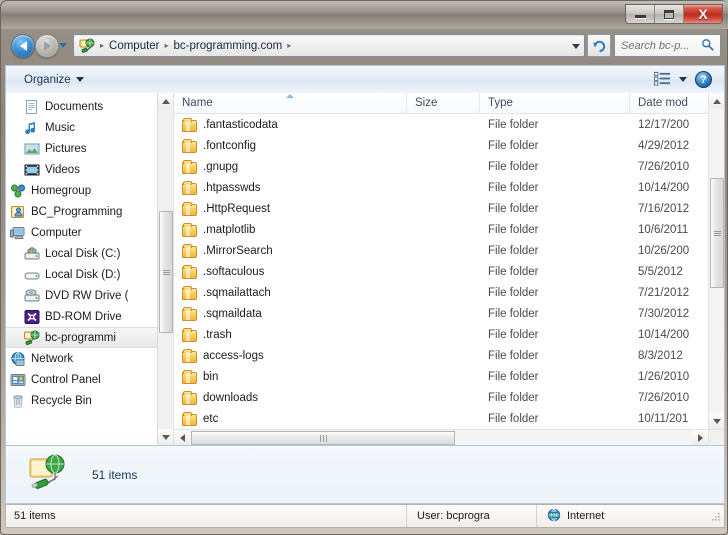 This screenshot has width=728, height=535. Describe the element at coordinates (323, 438) in the screenshot. I see `horizontal-scroll-thumb` at that location.